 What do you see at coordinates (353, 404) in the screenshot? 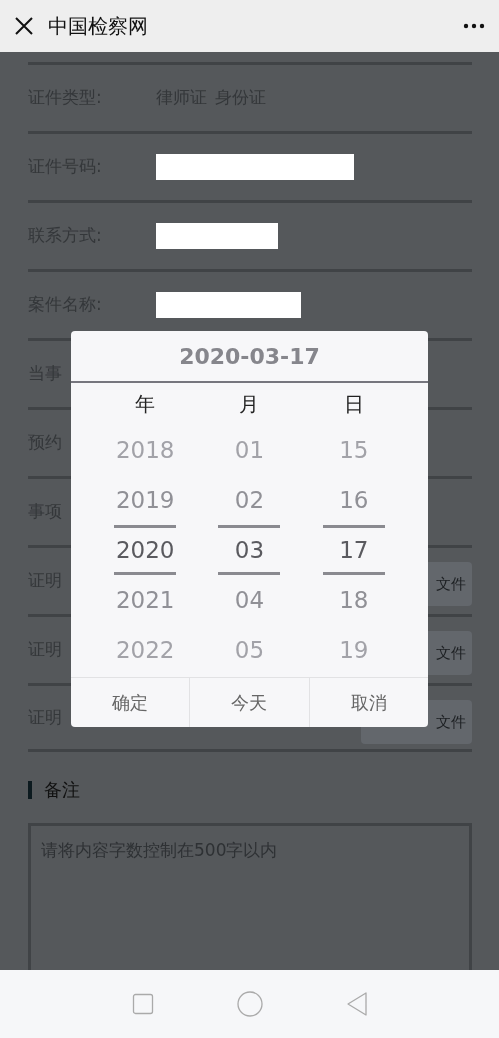
I see `column-header: 日` at bounding box center [353, 404].